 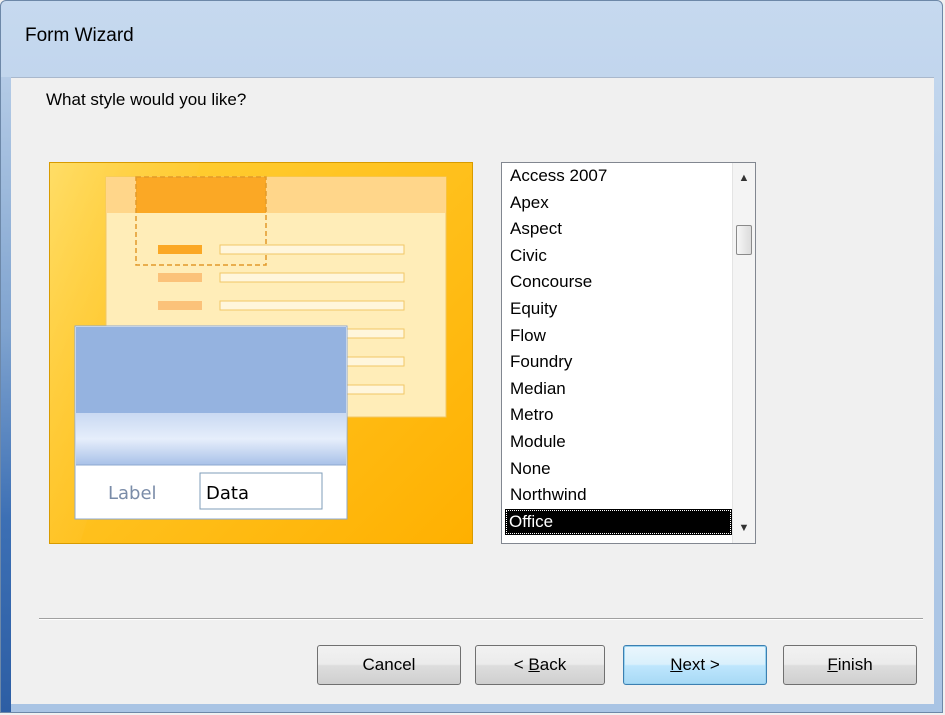 What do you see at coordinates (617, 176) in the screenshot?
I see `style-list-item: Access 2007` at bounding box center [617, 176].